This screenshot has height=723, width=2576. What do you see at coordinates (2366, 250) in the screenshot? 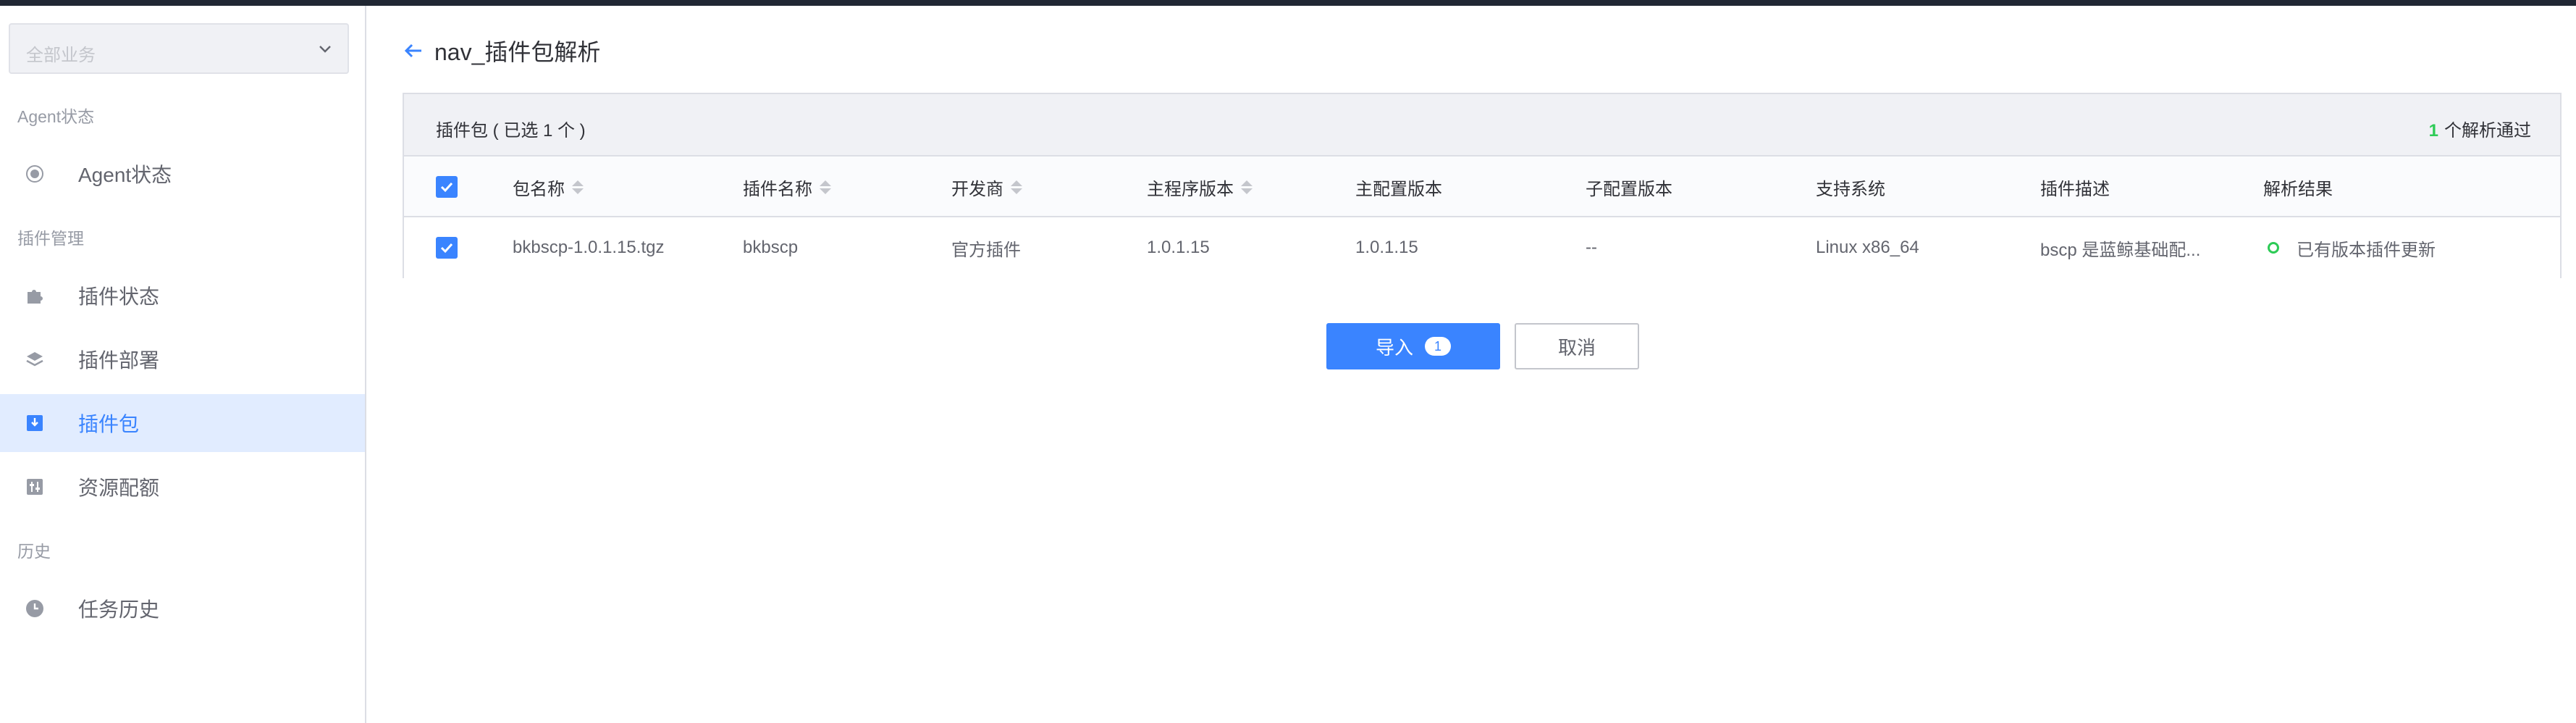
I see `result-text: 已有版本插件更新` at bounding box center [2366, 250].